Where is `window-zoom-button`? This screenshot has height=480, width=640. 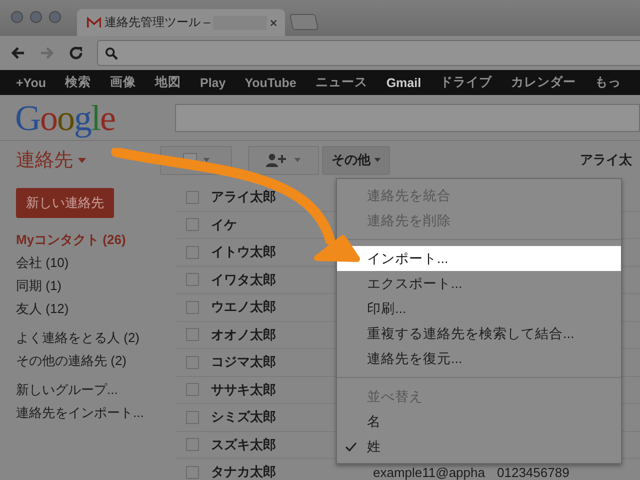
window-zoom-button is located at coordinates (55, 17).